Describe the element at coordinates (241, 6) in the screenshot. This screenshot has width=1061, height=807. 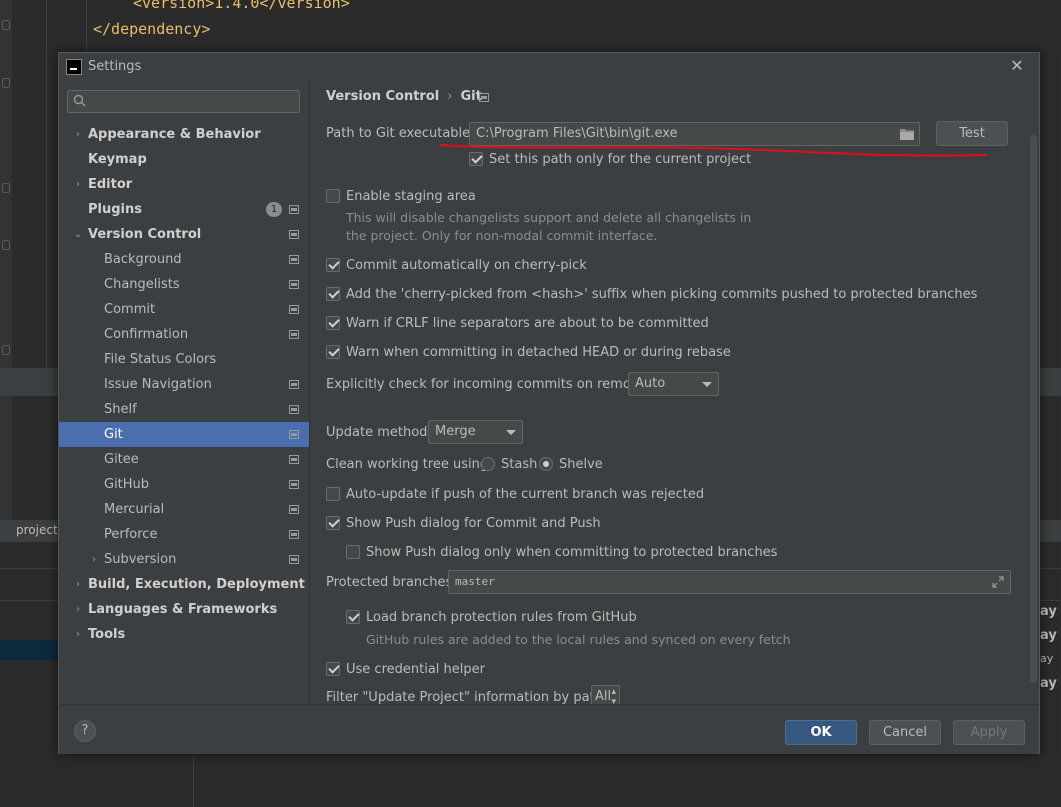
I see `code-line: <version>1.4.0</version>` at that location.